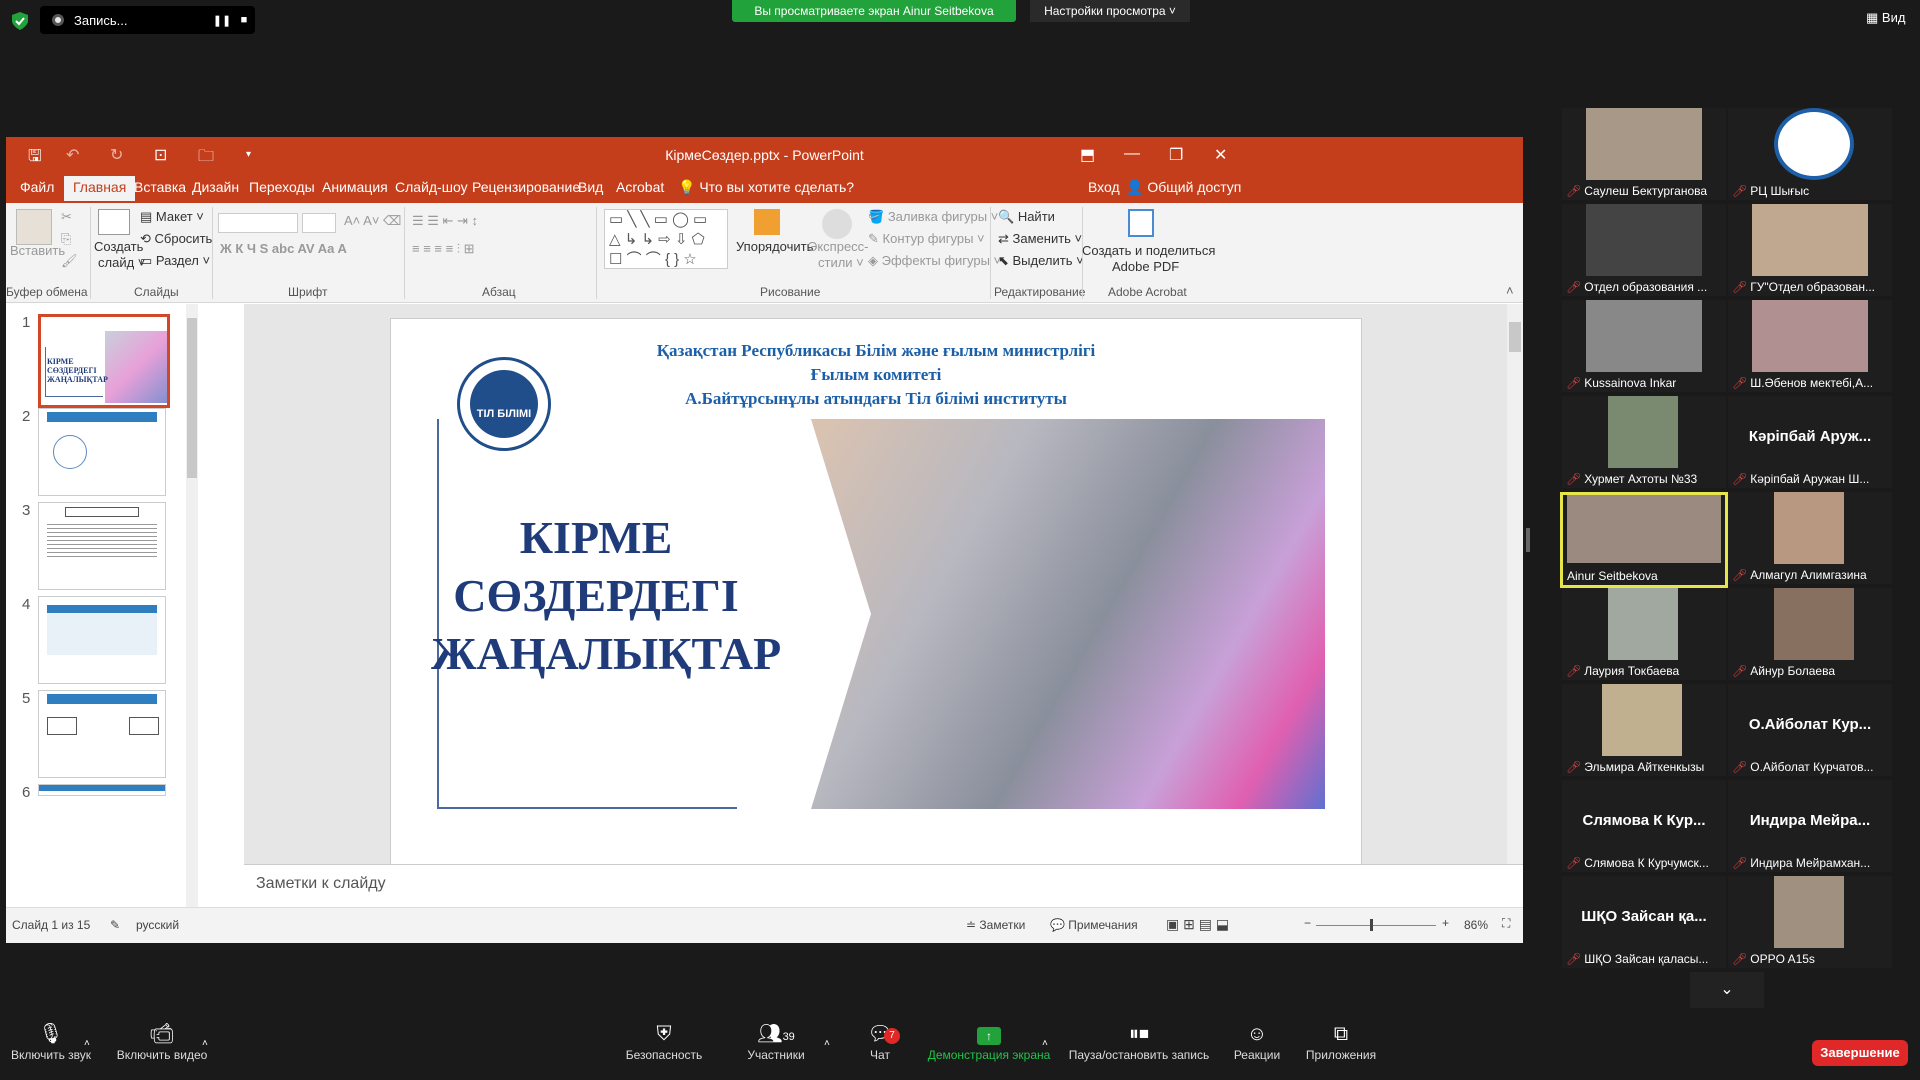 This screenshot has width=1920, height=1080. What do you see at coordinates (776, 1041) in the screenshot?
I see `participants-button: 👥︎39 Участники` at bounding box center [776, 1041].